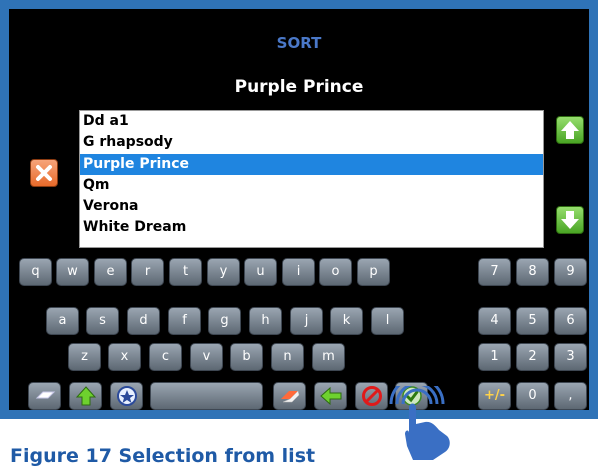 The width and height of the screenshot is (603, 468). Describe the element at coordinates (260, 272) in the screenshot. I see `key-u: u` at that location.